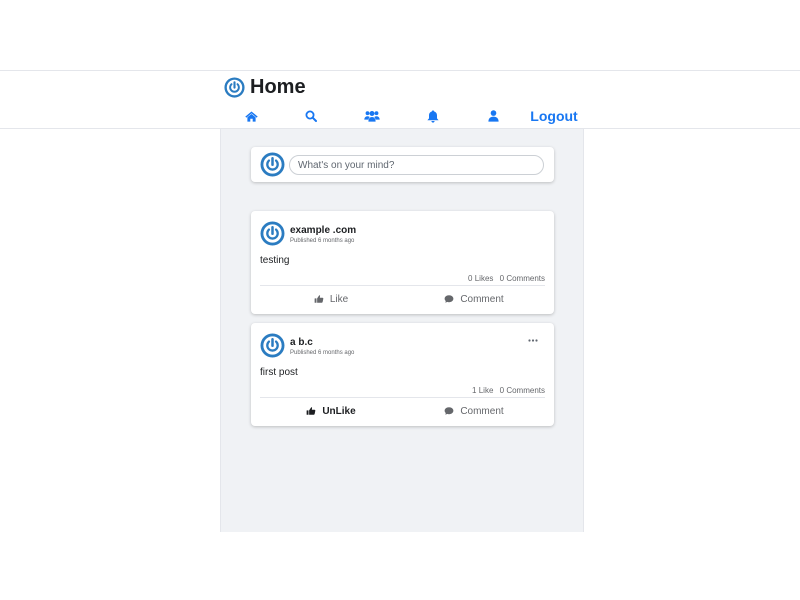  What do you see at coordinates (275, 260) in the screenshot?
I see `post-body: testing` at bounding box center [275, 260].